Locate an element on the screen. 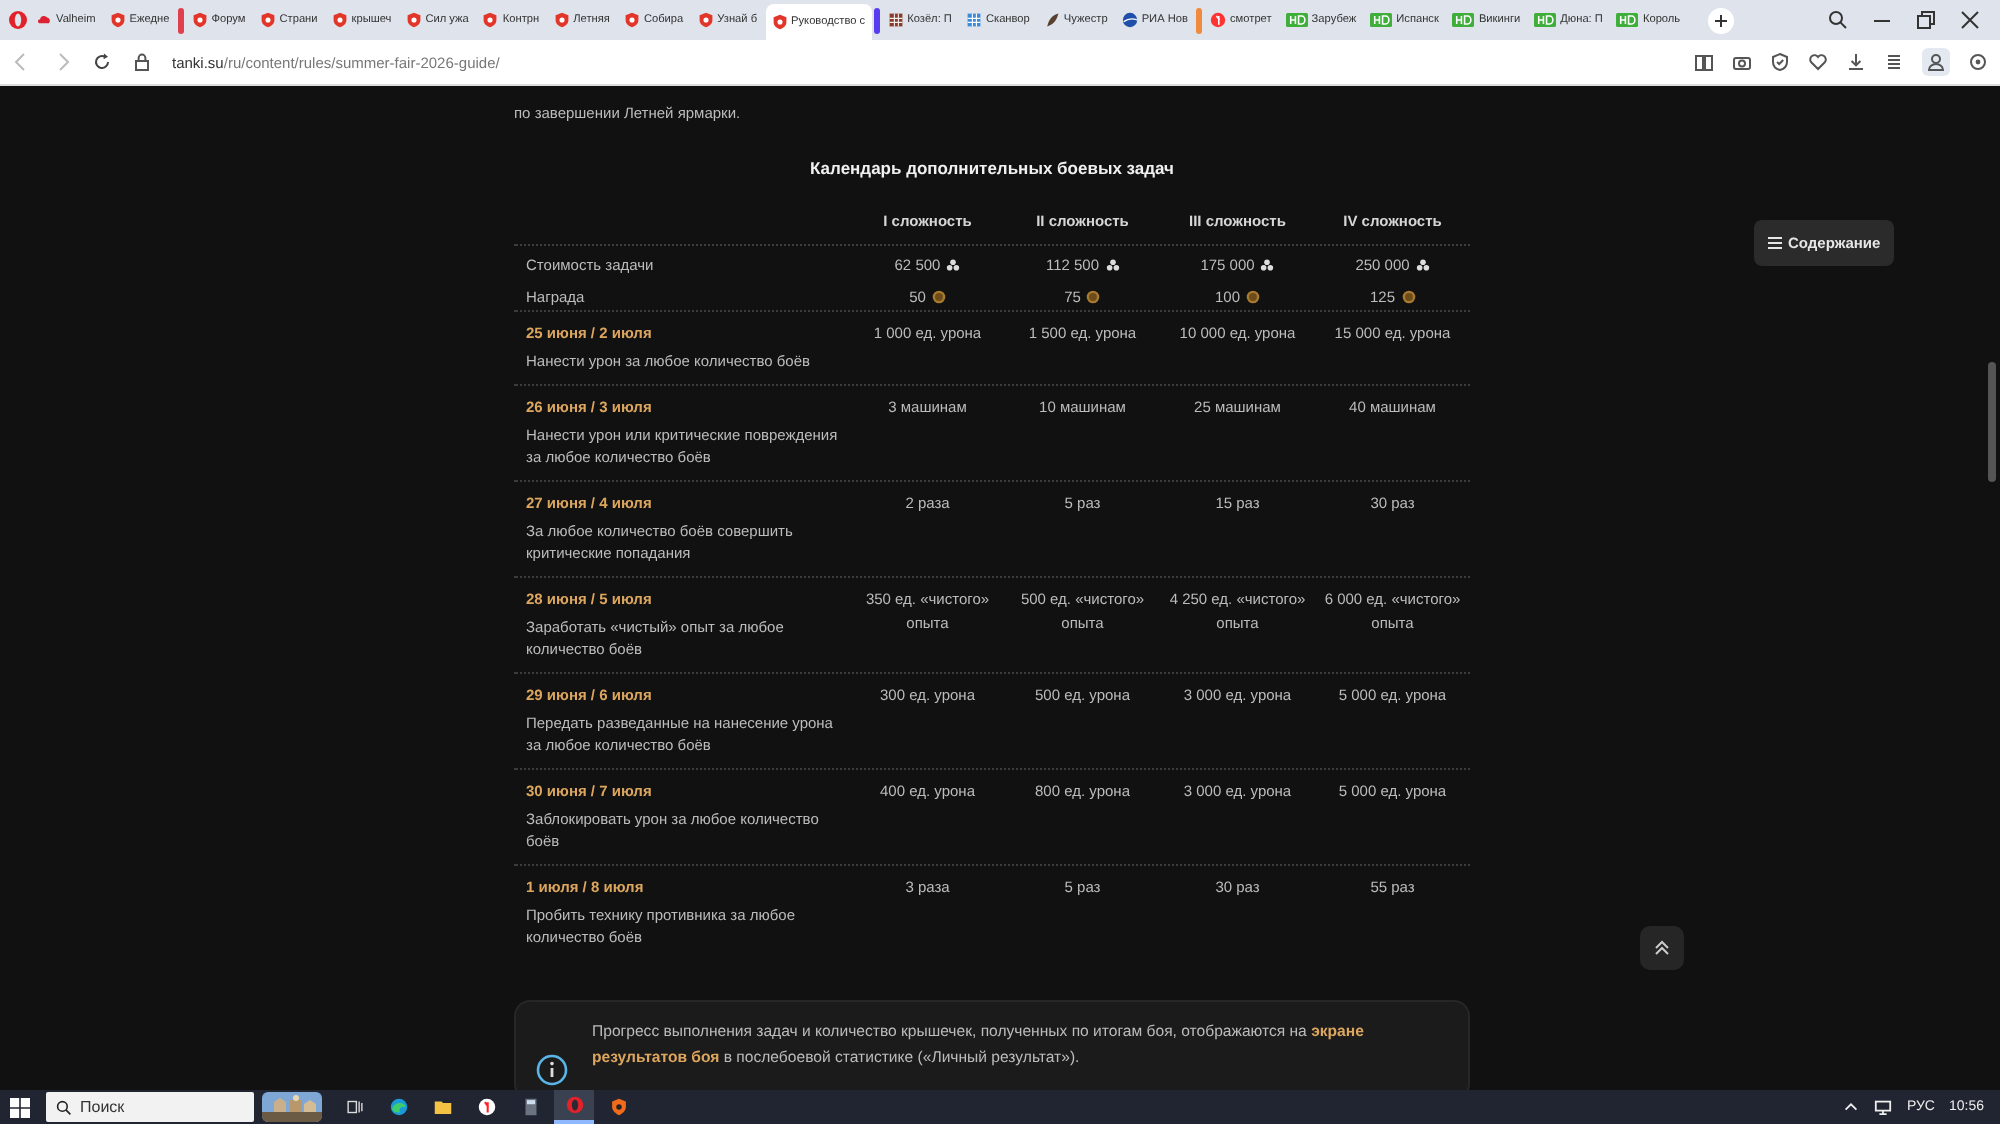 The image size is (2000, 1124). heart-icon is located at coordinates (1818, 62).